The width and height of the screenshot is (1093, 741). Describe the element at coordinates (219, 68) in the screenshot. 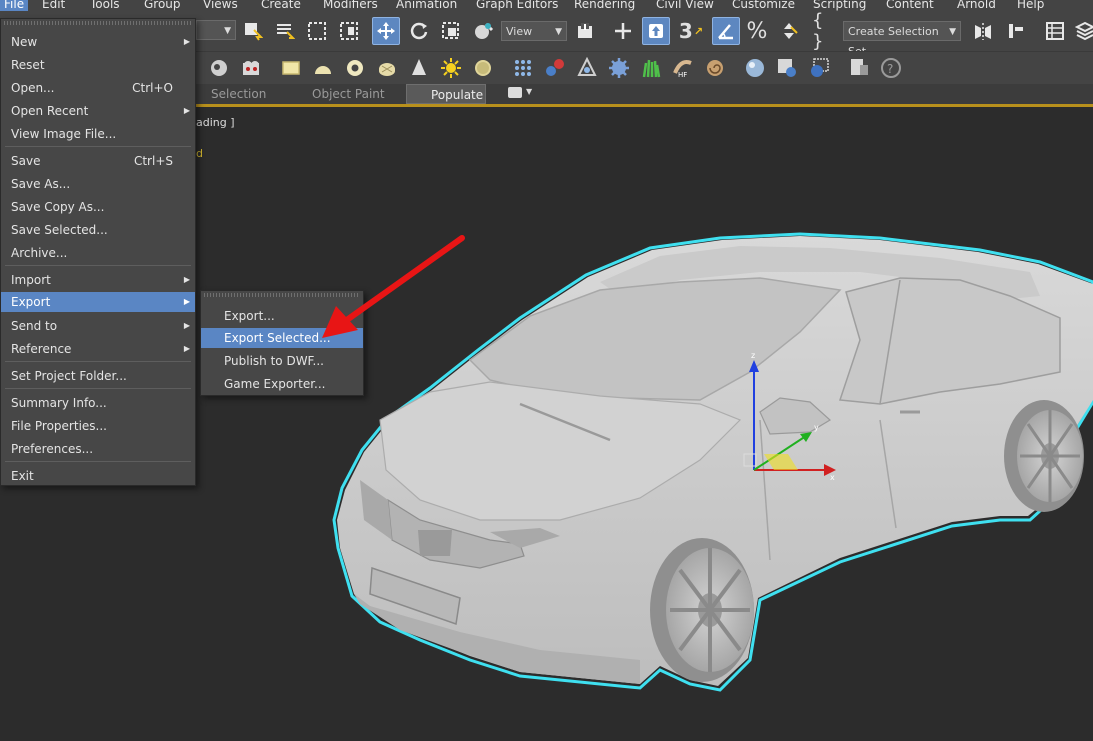

I see `teapot-render-icon` at that location.